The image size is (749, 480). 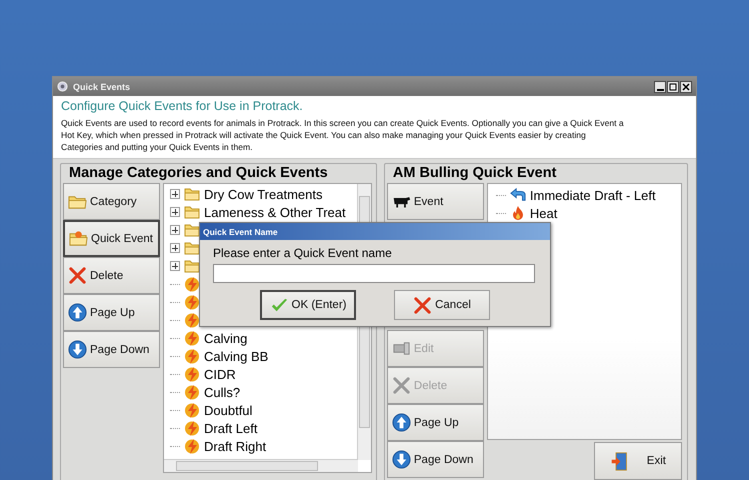 What do you see at coordinates (102, 87) in the screenshot?
I see `window-title: Quick Events` at bounding box center [102, 87].